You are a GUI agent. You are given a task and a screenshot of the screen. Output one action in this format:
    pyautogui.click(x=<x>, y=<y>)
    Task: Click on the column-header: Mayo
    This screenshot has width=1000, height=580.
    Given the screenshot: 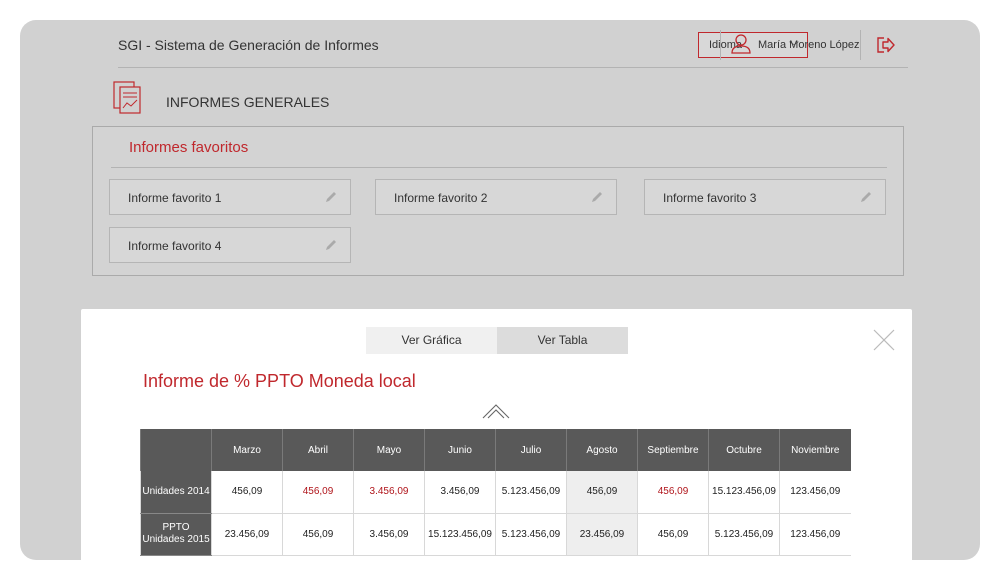 What is the action you would take?
    pyautogui.click(x=389, y=450)
    